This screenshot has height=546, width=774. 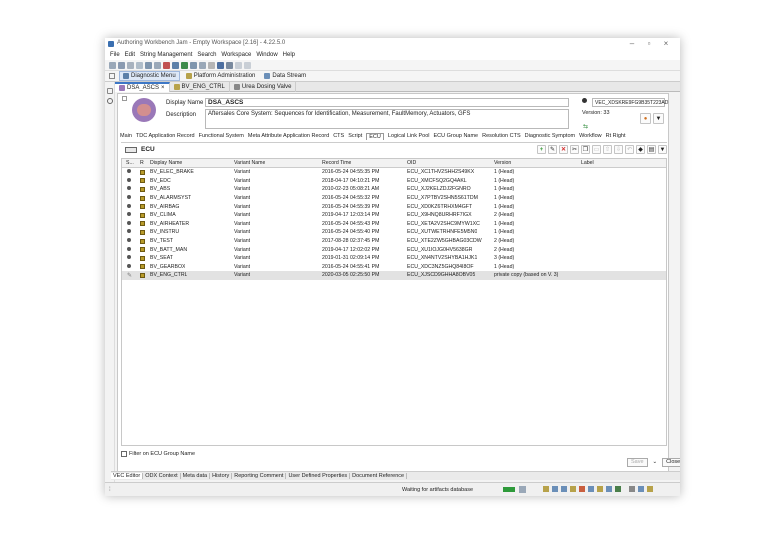 I want to click on bottom-tab-6: Document Reference, so click(x=379, y=476).